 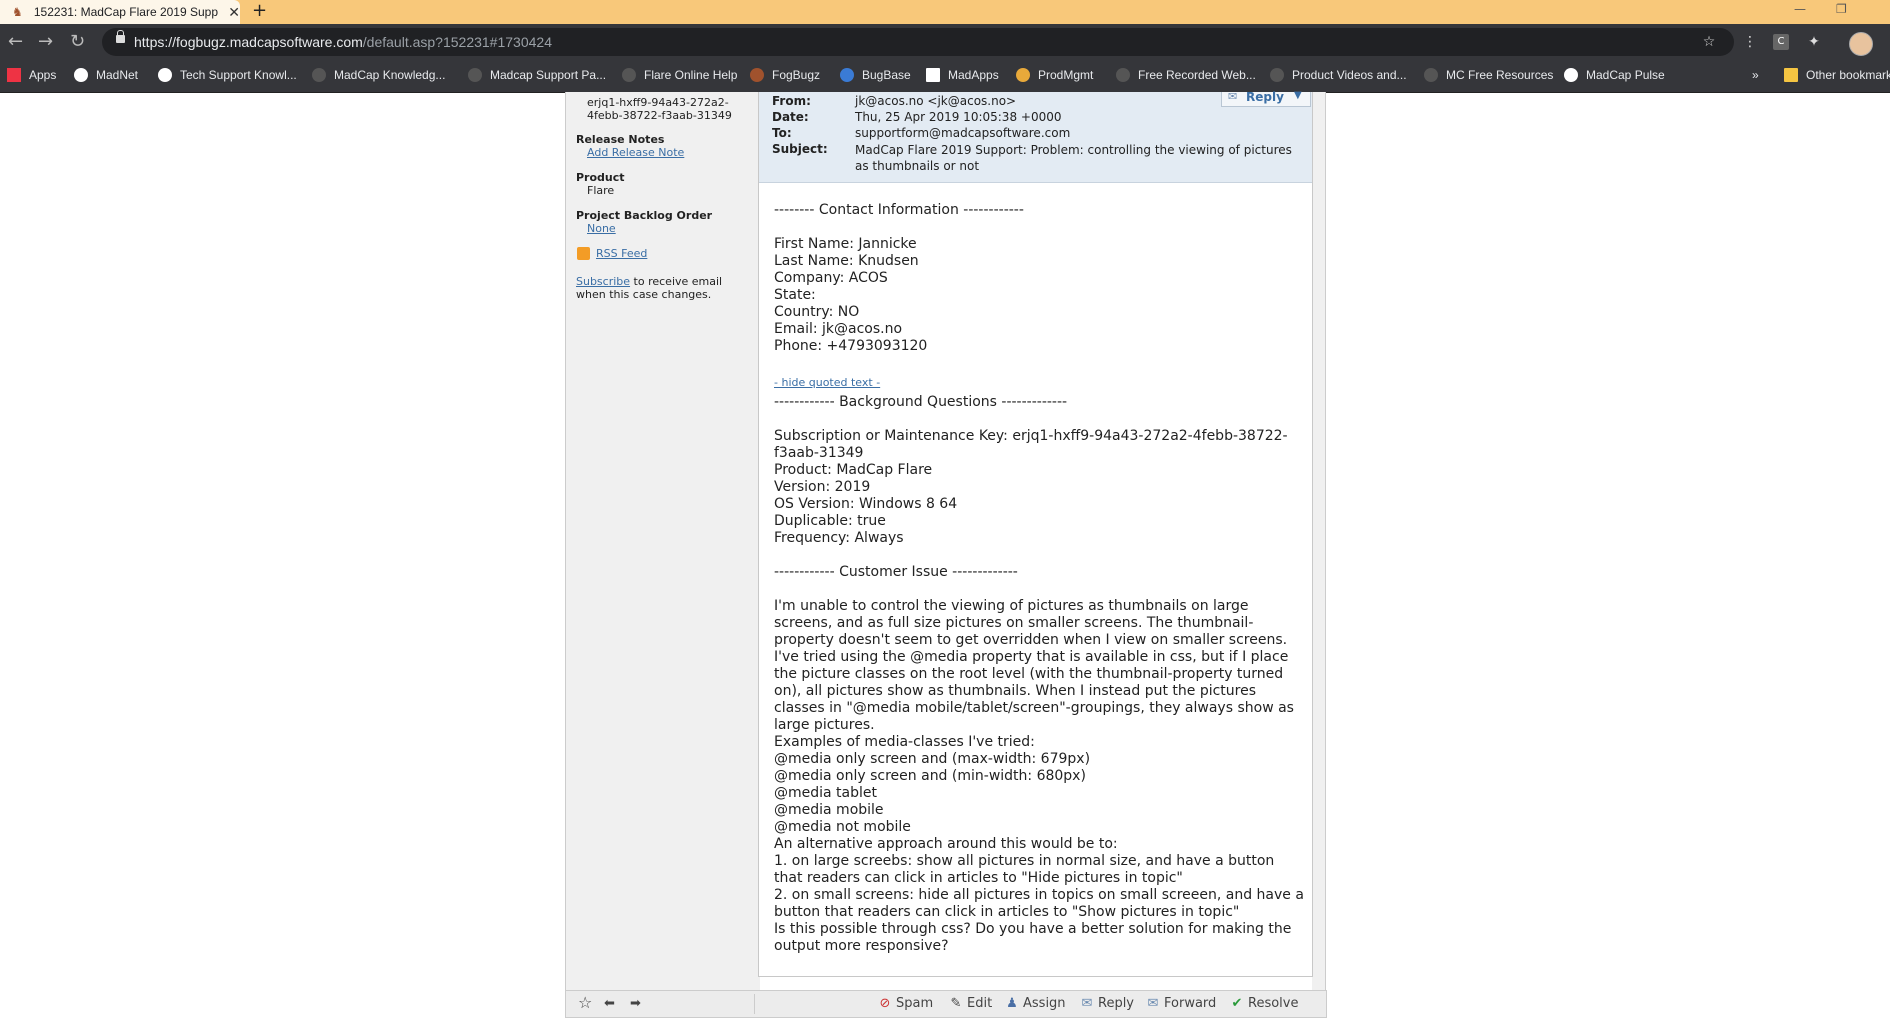 What do you see at coordinates (971, 1003) in the screenshot?
I see `edit-button: ✎ Edit` at bounding box center [971, 1003].